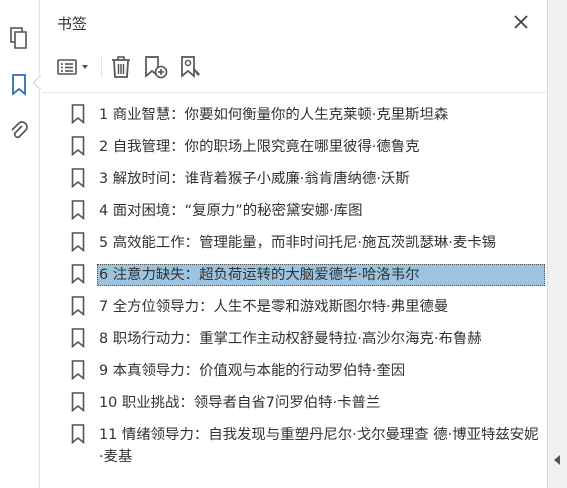 This screenshot has height=488, width=567. I want to click on pages-icon, so click(19, 38).